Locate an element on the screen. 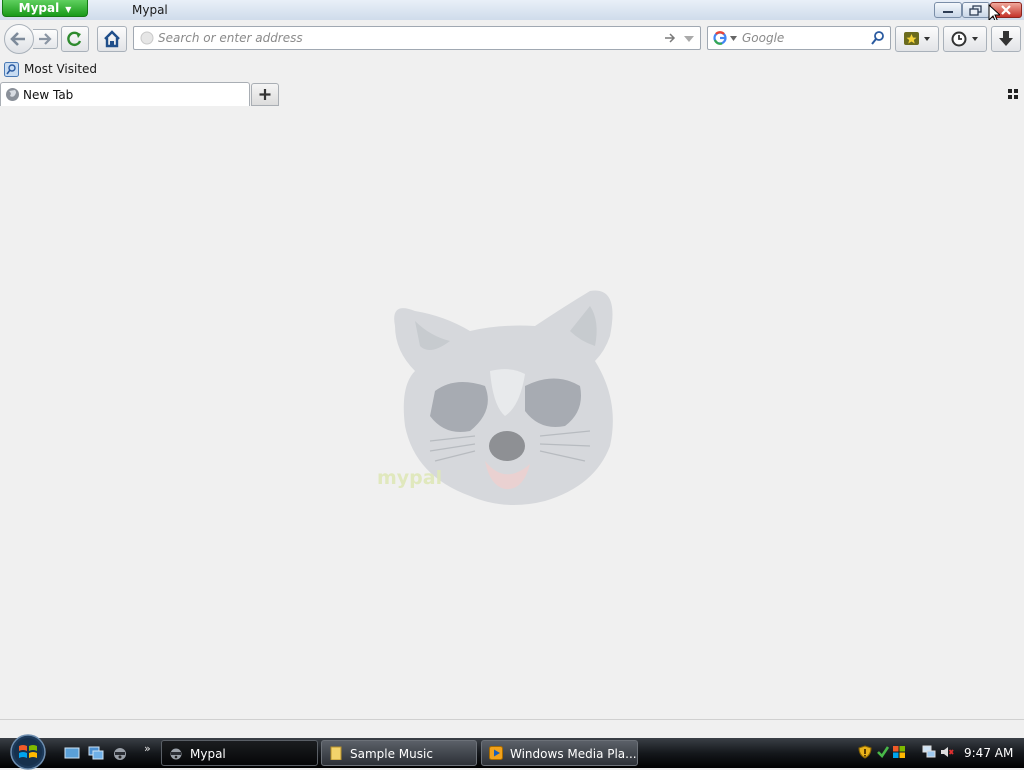 The width and height of the screenshot is (1024, 770). navigation-toolbar is located at coordinates (512, 39).